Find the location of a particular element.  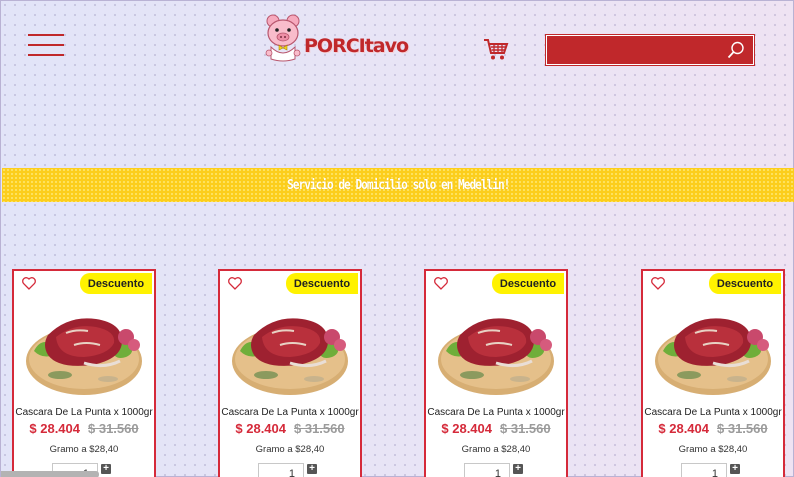

search-input is located at coordinates (635, 50).